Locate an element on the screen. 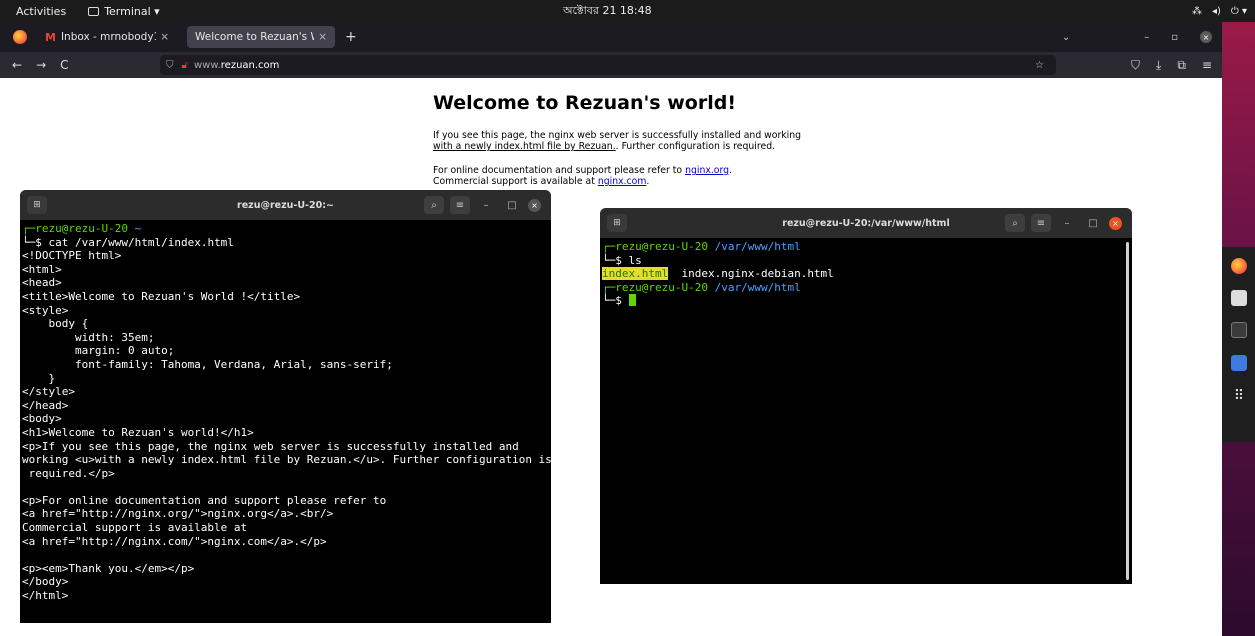 The width and height of the screenshot is (1255, 636). command-text: cat /var/www/html/index.html is located at coordinates (141, 242).